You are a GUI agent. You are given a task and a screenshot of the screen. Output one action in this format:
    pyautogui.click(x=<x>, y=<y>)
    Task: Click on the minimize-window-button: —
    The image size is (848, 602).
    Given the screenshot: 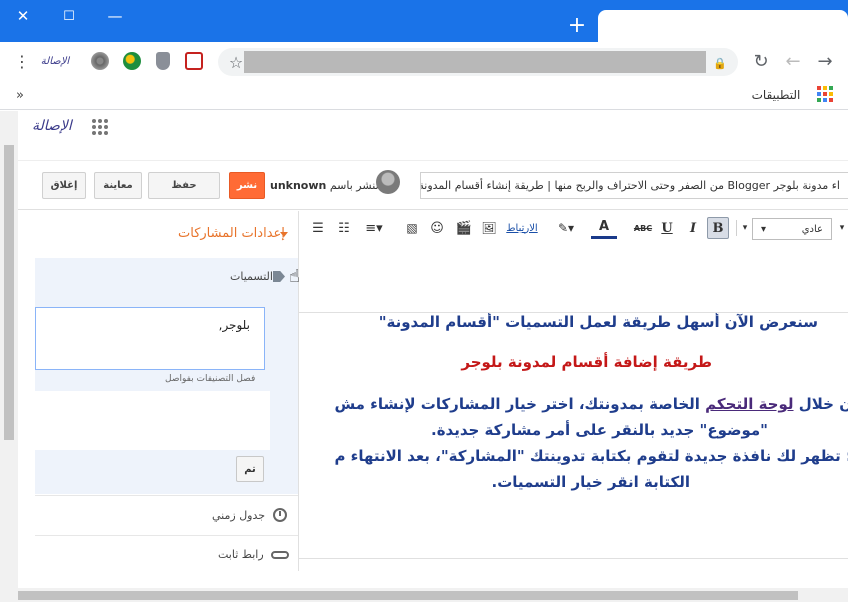 What is the action you would take?
    pyautogui.click(x=115, y=16)
    